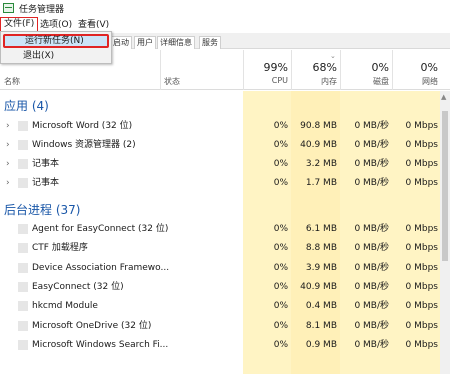  I want to click on col-disk: 磁盘, so click(381, 81).